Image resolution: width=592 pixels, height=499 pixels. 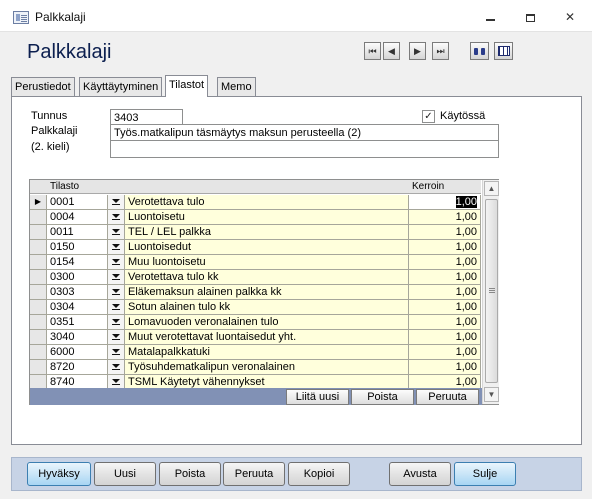 What do you see at coordinates (255, 217) in the screenshot?
I see `table-row: 0004 Luontoisetu 1,00` at bounding box center [255, 217].